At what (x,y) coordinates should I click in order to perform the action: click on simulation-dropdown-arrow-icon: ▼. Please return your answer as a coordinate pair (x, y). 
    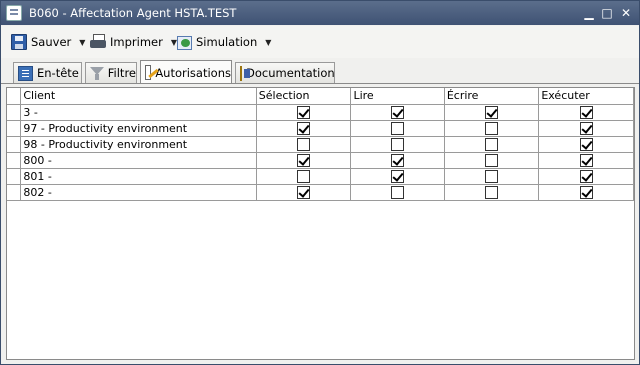
    Looking at the image, I should click on (268, 42).